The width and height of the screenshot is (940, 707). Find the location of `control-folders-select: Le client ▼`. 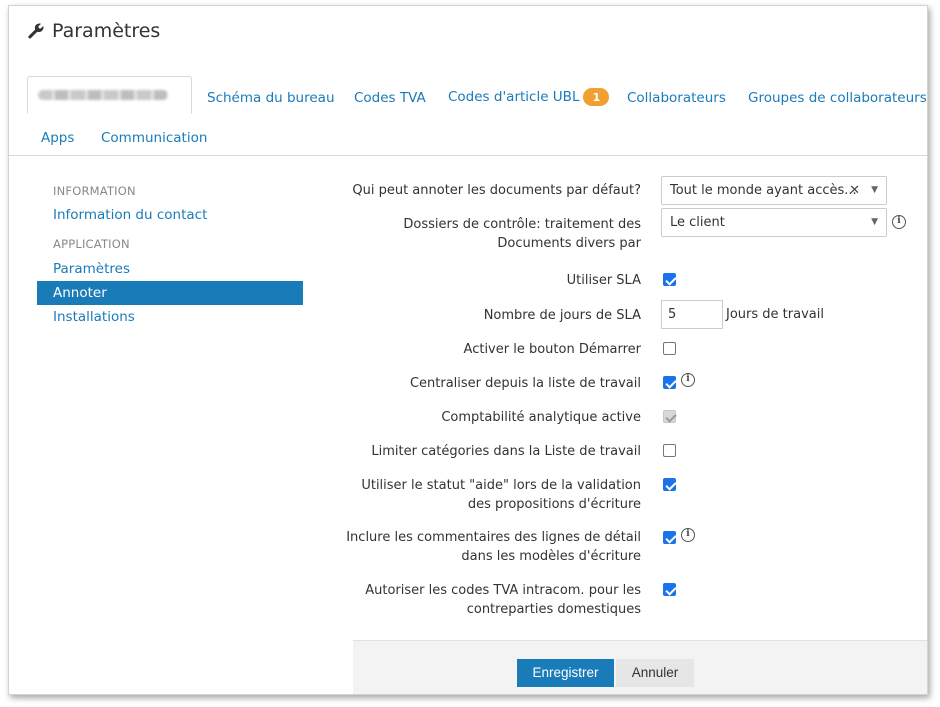

control-folders-select: Le client ▼ is located at coordinates (774, 222).